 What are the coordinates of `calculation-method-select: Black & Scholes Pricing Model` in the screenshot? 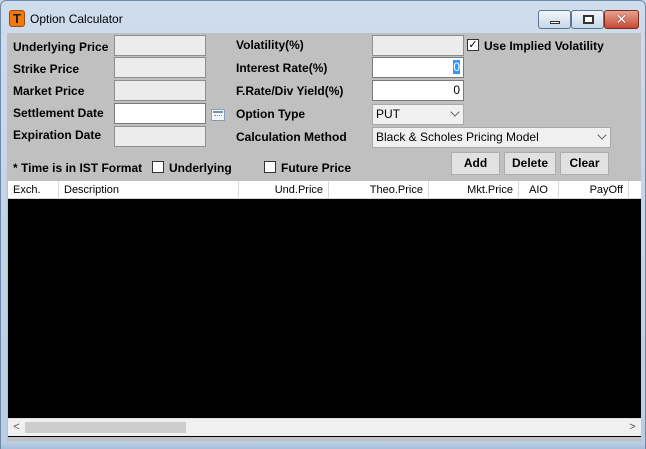 It's located at (491, 137).